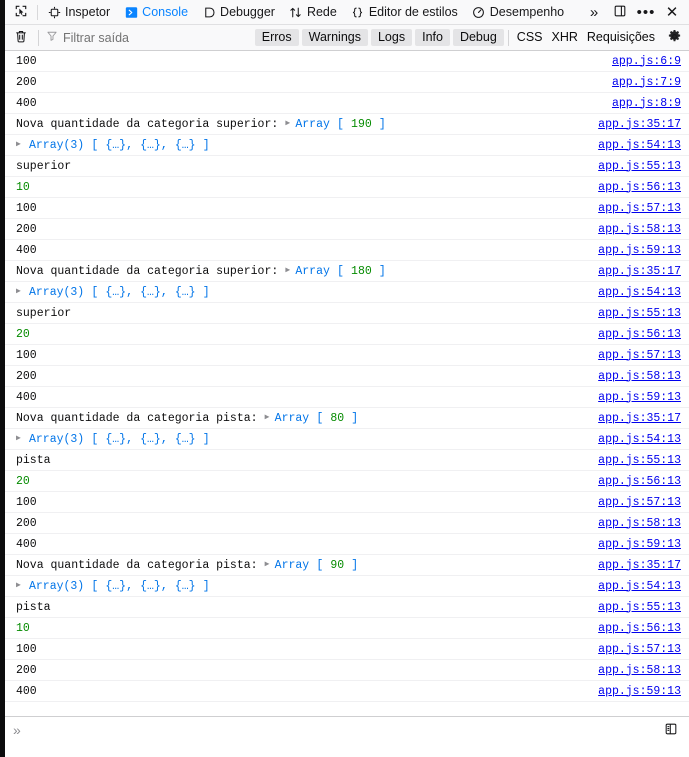 The image size is (689, 757). Describe the element at coordinates (404, 12) in the screenshot. I see `tab-editor-de-estilos: Editor de estilos` at that location.